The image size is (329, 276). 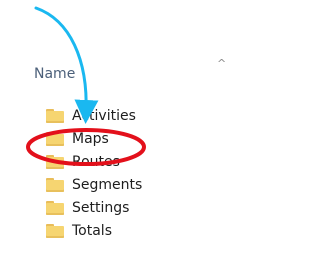 What do you see at coordinates (187, 161) in the screenshot?
I see `list-item-routes: Routes` at bounding box center [187, 161].